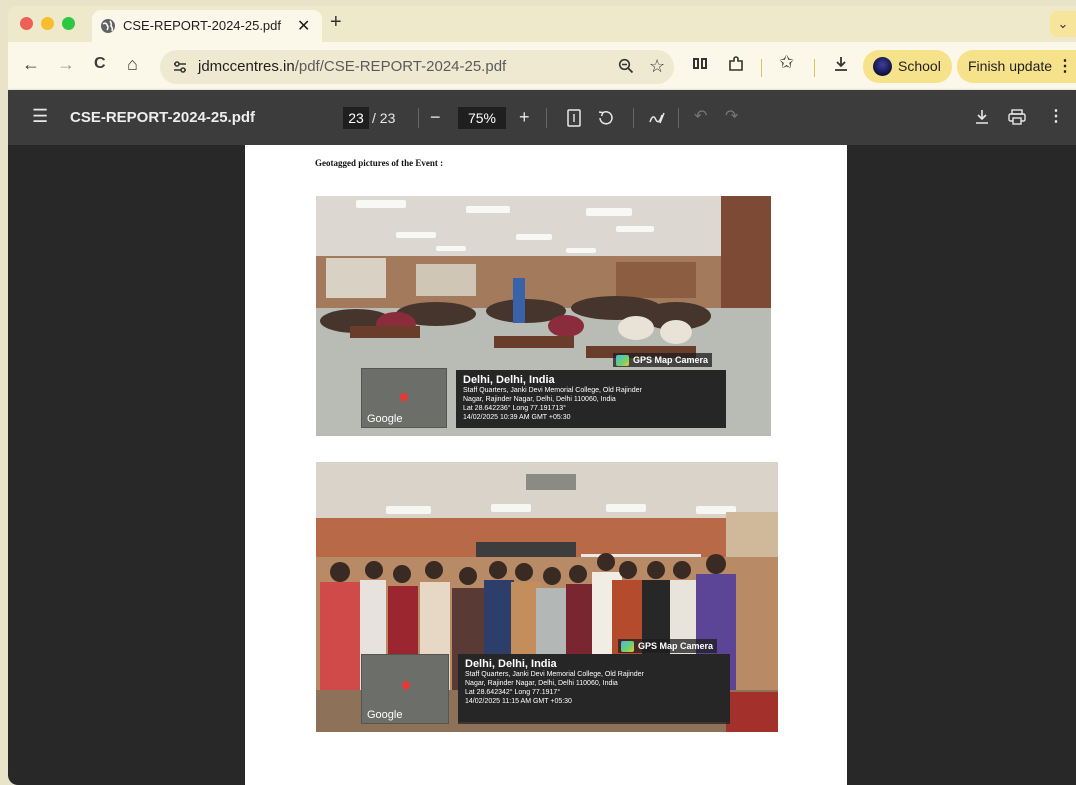 This screenshot has height=785, width=1076. What do you see at coordinates (26, 23) in the screenshot?
I see `close-window-button` at bounding box center [26, 23].